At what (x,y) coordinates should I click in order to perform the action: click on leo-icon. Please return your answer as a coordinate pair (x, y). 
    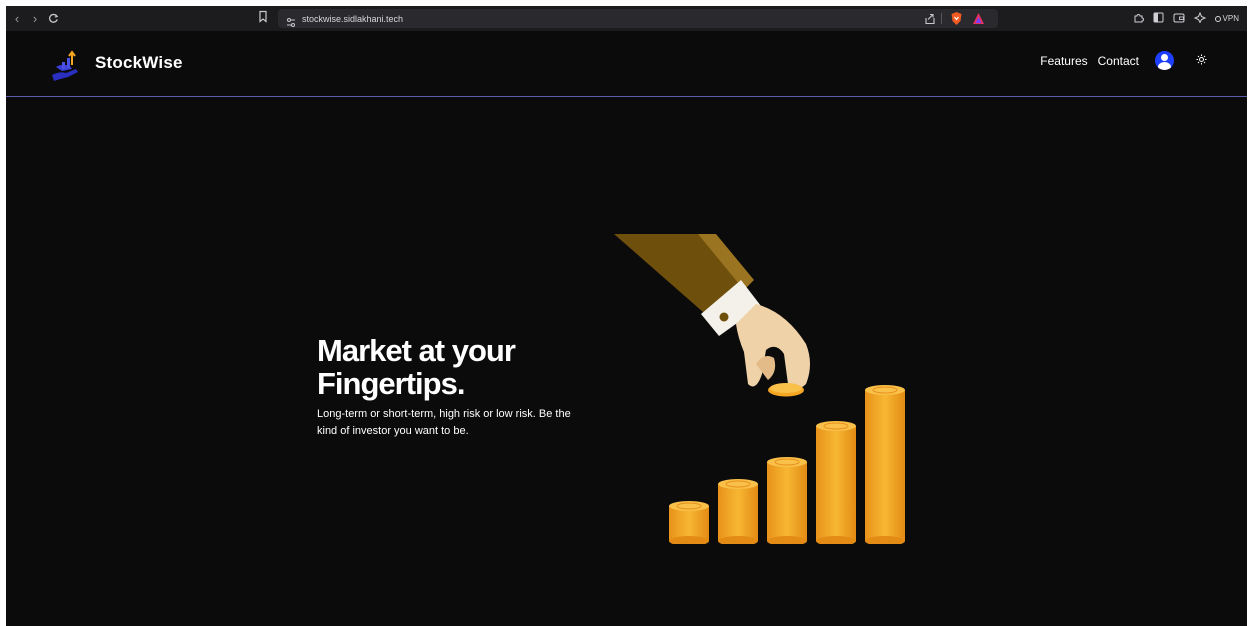
    Looking at the image, I should click on (1199, 19).